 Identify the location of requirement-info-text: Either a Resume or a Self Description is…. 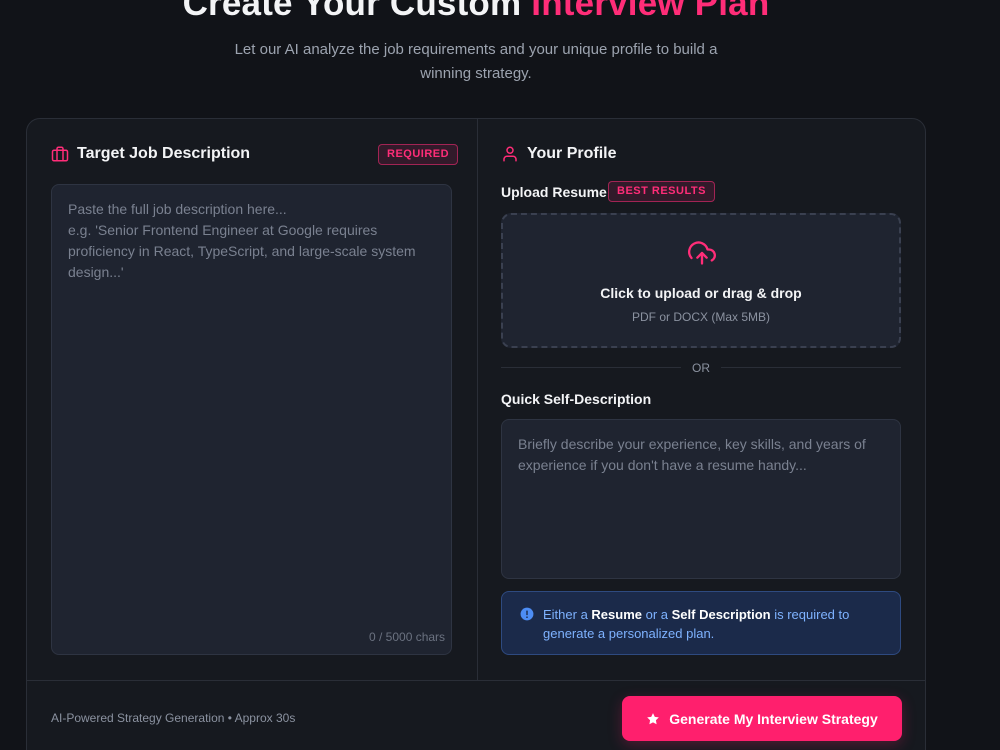
(713, 624).